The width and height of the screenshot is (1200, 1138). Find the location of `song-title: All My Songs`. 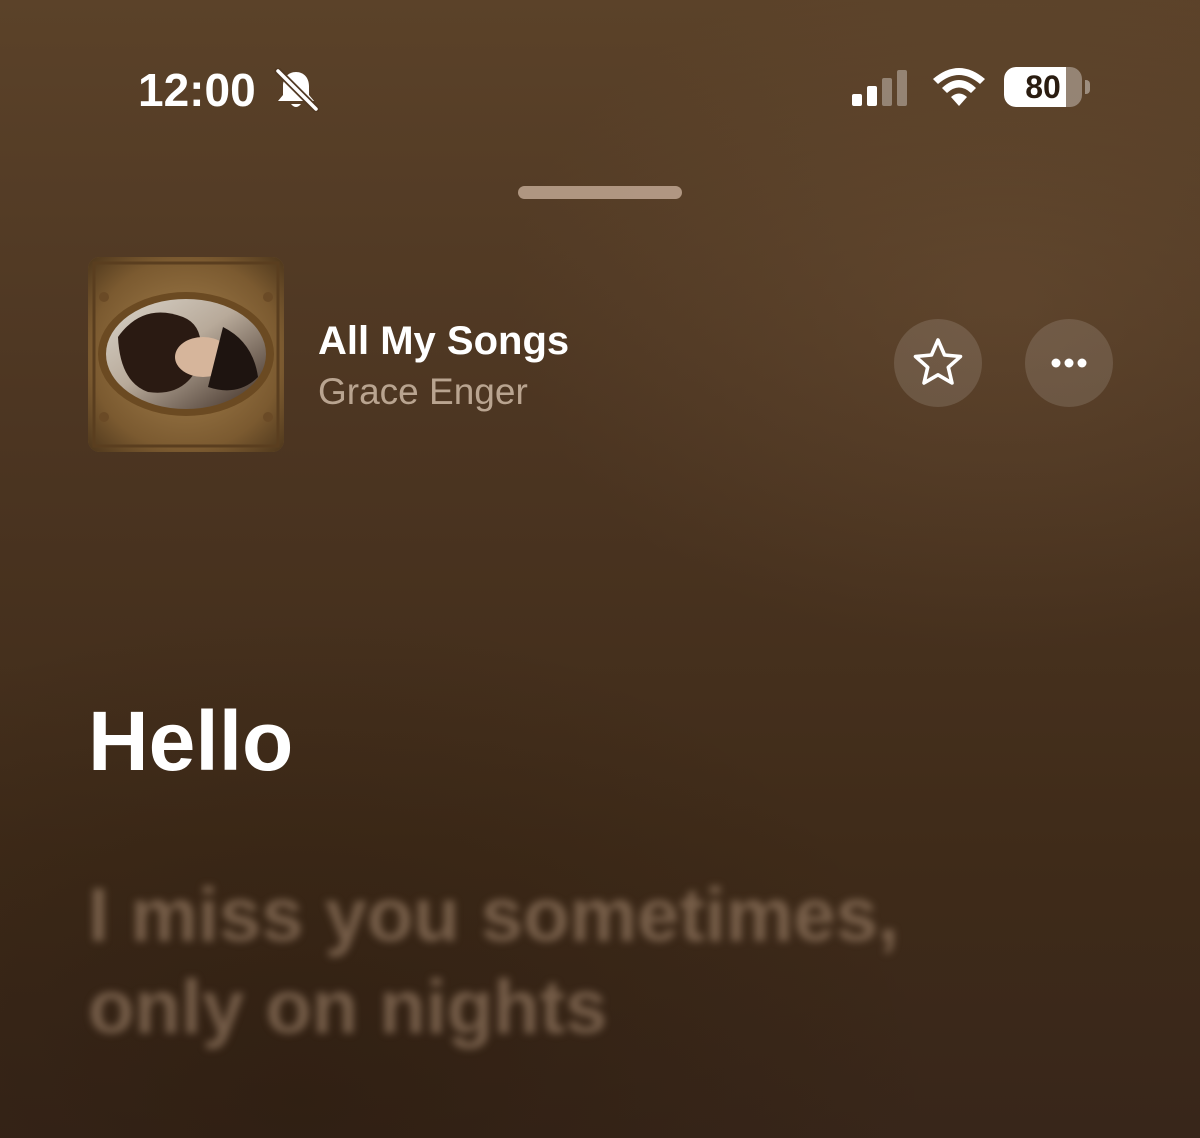

song-title: All My Songs is located at coordinates (443, 341).